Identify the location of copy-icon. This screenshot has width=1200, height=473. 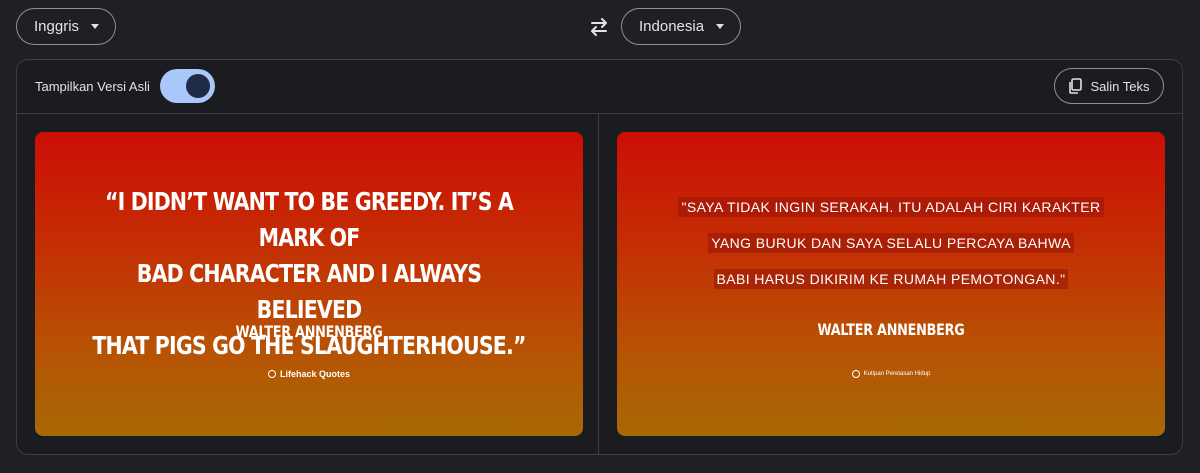
(1076, 86).